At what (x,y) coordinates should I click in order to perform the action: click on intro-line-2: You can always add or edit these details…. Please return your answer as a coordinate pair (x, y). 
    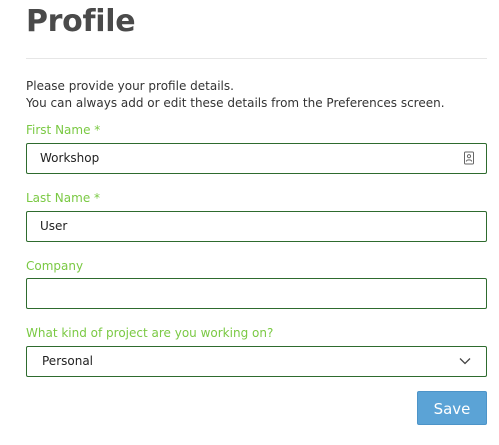
    Looking at the image, I should click on (235, 103).